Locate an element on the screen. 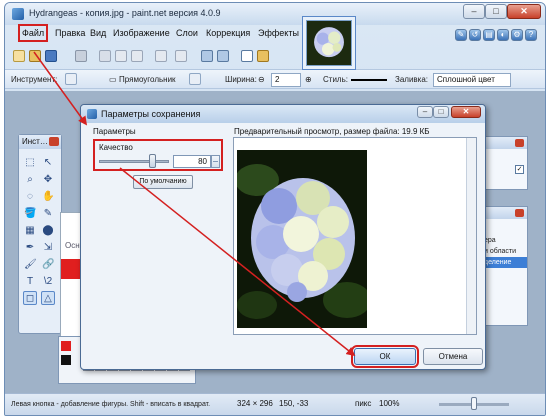  paint-bucket-tool-icon: 🪣 is located at coordinates (30, 213).